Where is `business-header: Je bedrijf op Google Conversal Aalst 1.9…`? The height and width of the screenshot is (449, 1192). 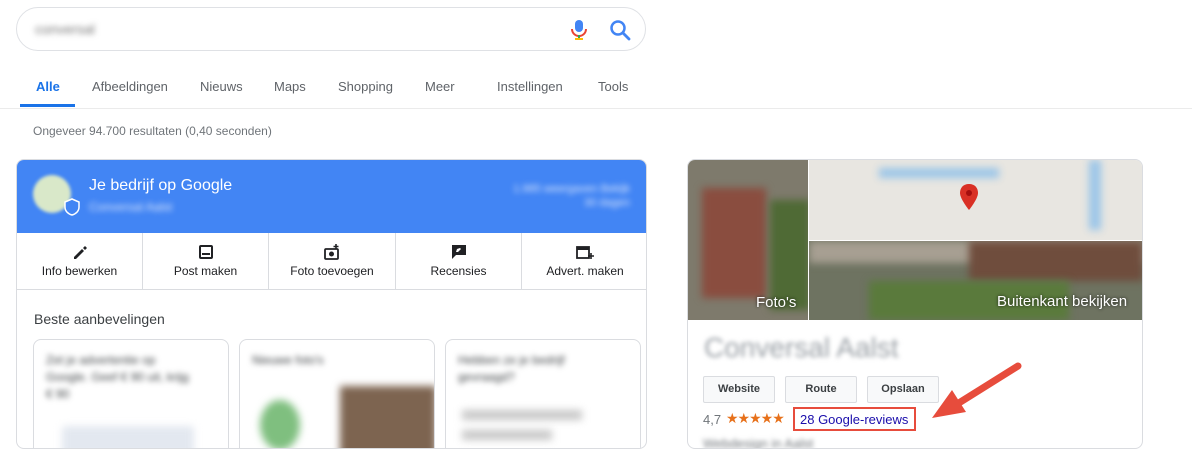 business-header: Je bedrijf op Google Conversal Aalst 1.9… is located at coordinates (331, 196).